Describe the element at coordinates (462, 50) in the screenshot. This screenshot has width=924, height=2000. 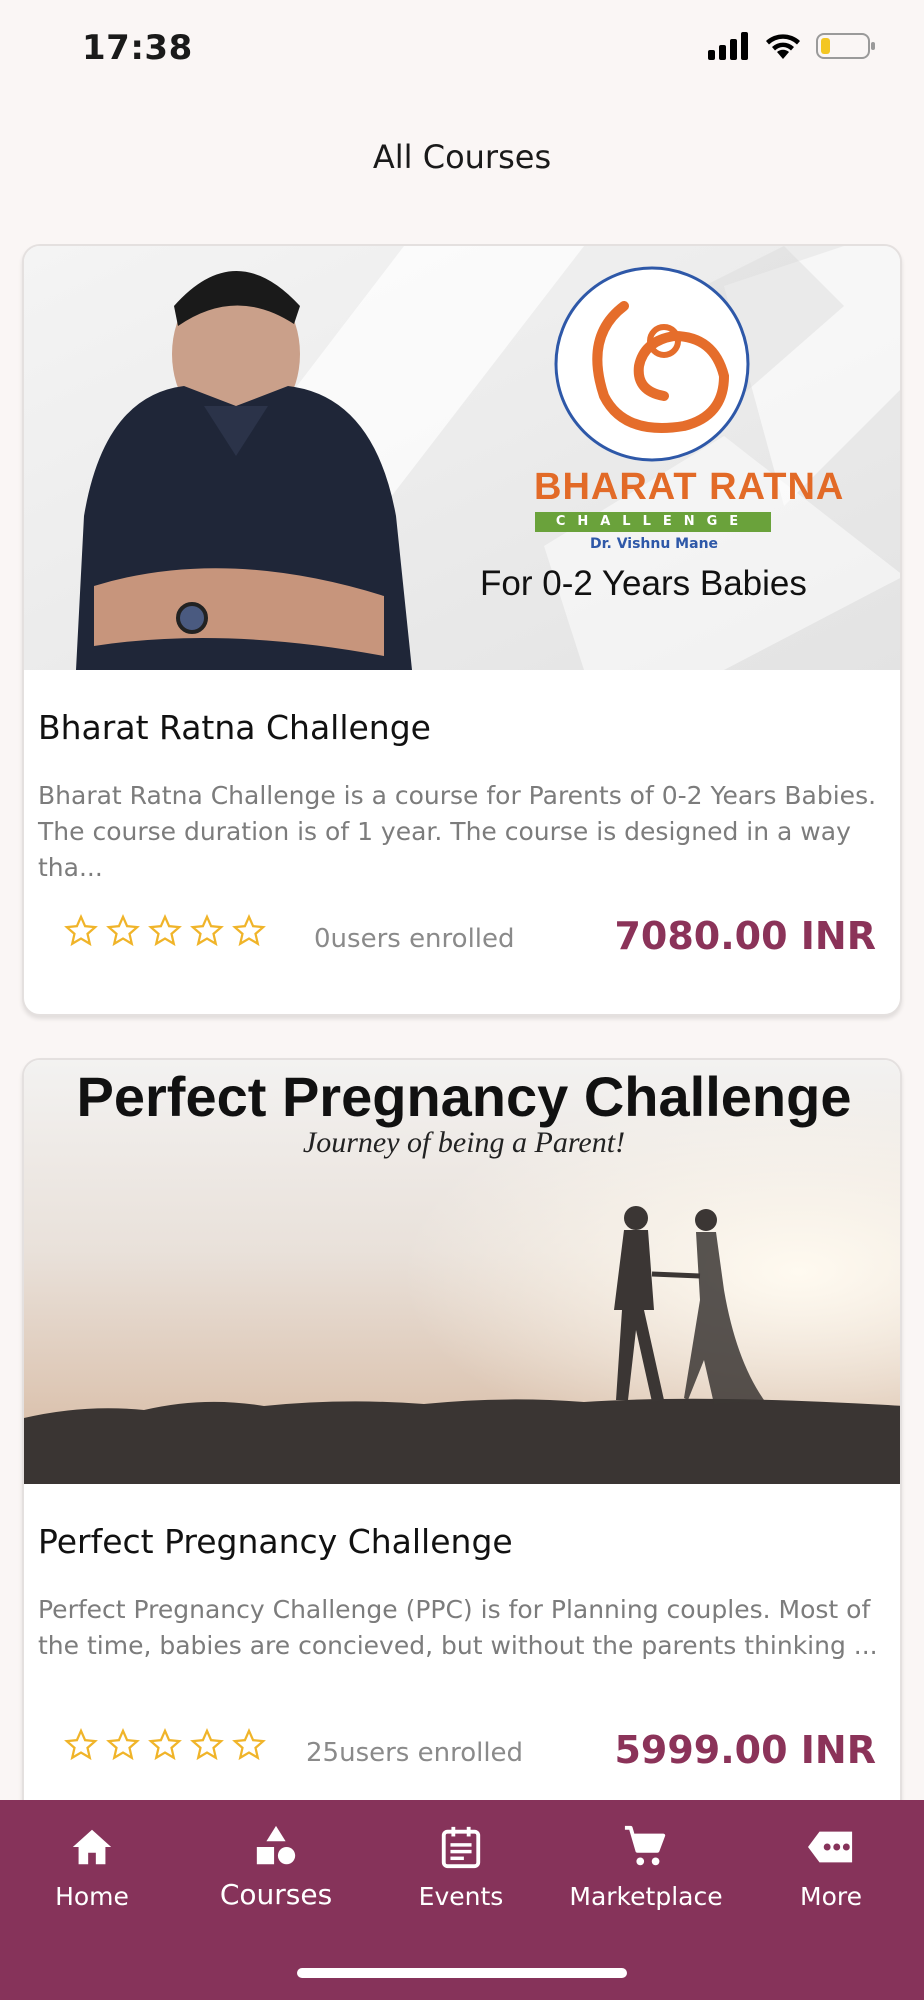
I see `status-bar: 17:38` at that location.